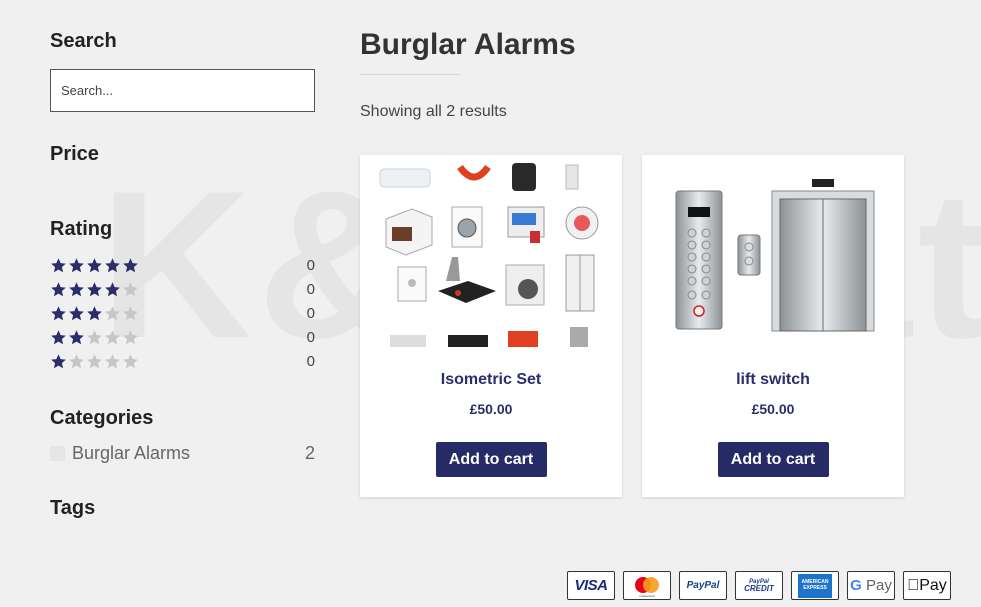 The height and width of the screenshot is (607, 981). Describe the element at coordinates (433, 111) in the screenshot. I see `result-count: Showing all 2 results` at that location.